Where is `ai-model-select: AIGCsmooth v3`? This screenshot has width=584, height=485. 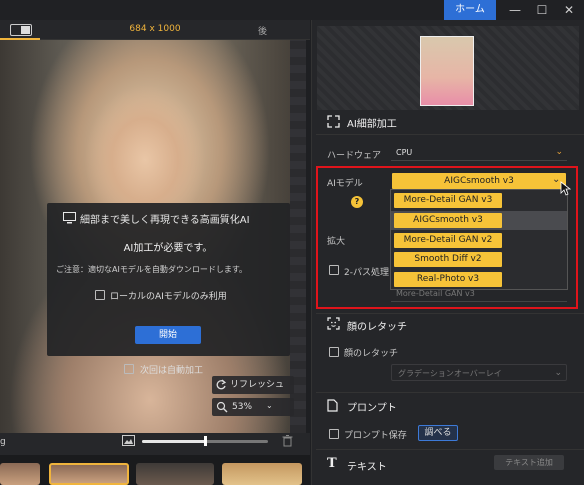 ai-model-select: AIGCsmooth v3 is located at coordinates (479, 181).